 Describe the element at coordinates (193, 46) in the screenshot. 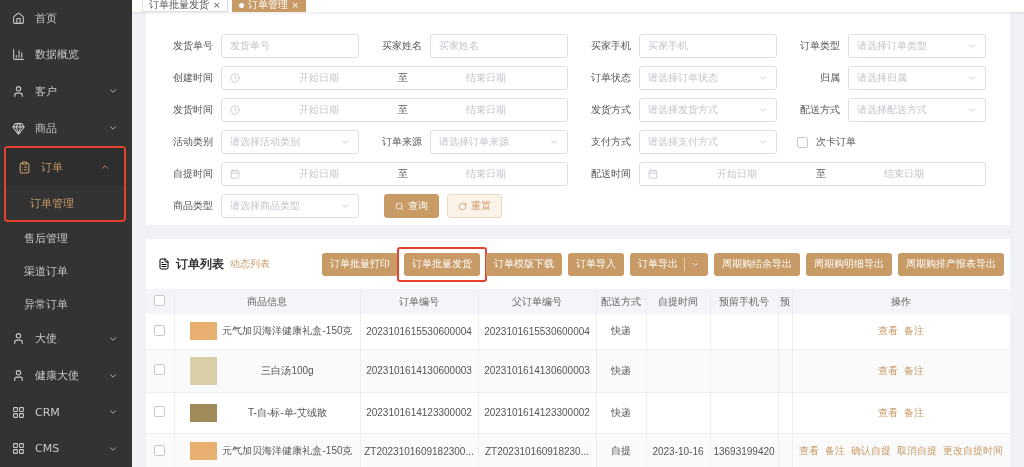

I see `field-label: 发货单号` at that location.